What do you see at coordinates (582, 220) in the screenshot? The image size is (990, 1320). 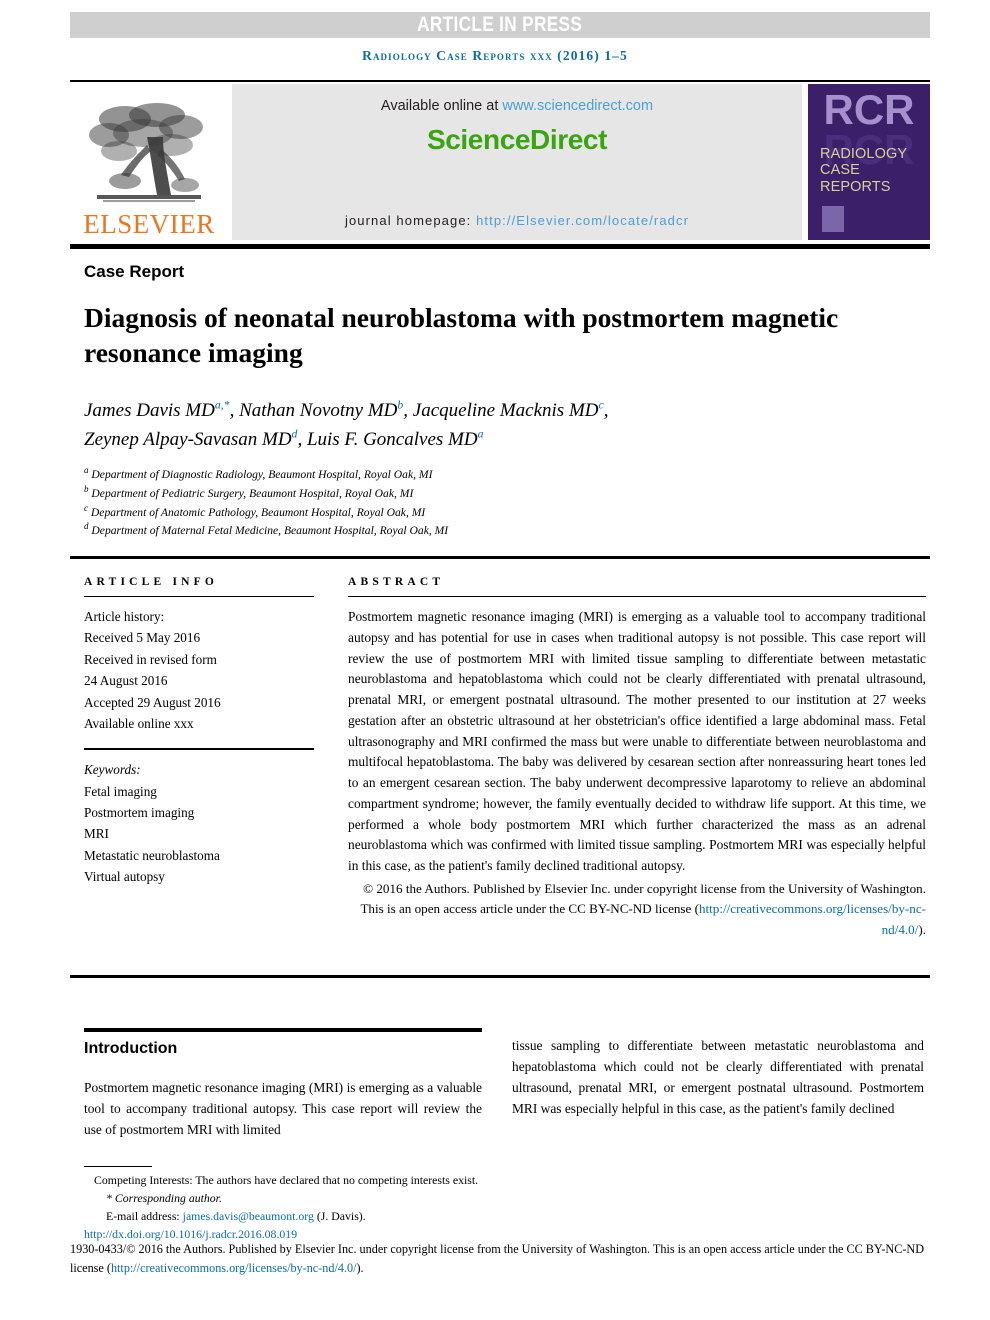 I see `journal-homepage-link: http://Elsevier.com/locate/radcr` at bounding box center [582, 220].